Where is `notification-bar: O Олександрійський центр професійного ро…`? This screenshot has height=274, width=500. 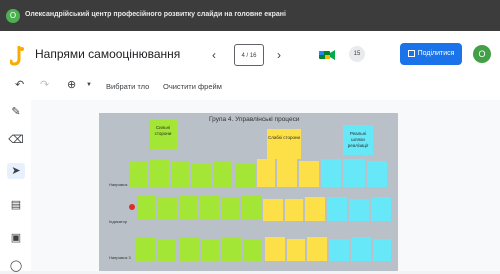 notification-bar: O Олександрійський центр професійного ро… is located at coordinates (250, 15).